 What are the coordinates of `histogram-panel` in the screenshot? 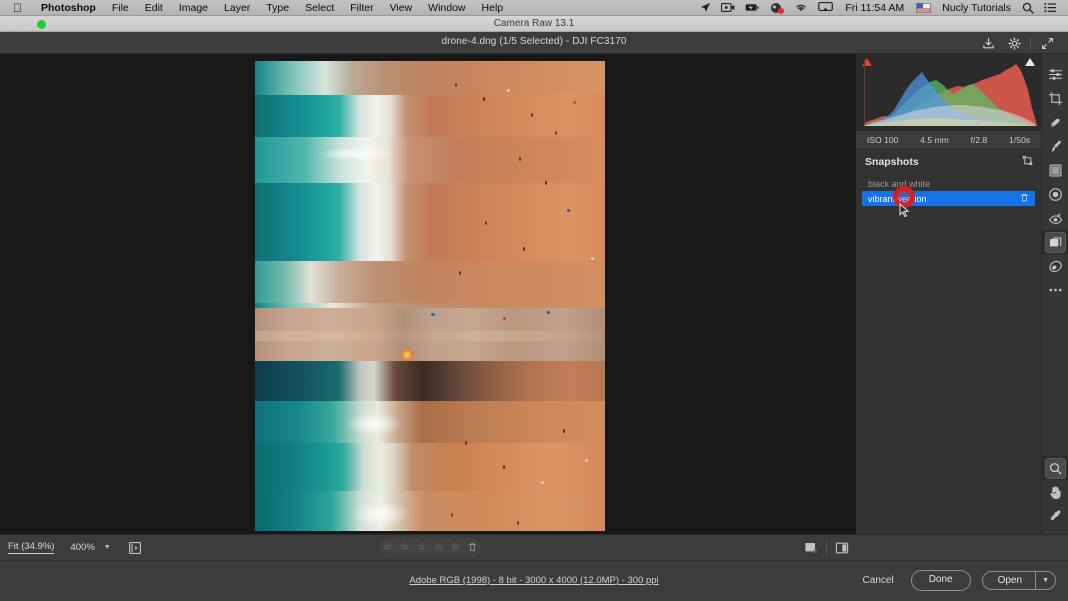 It's located at (948, 93).